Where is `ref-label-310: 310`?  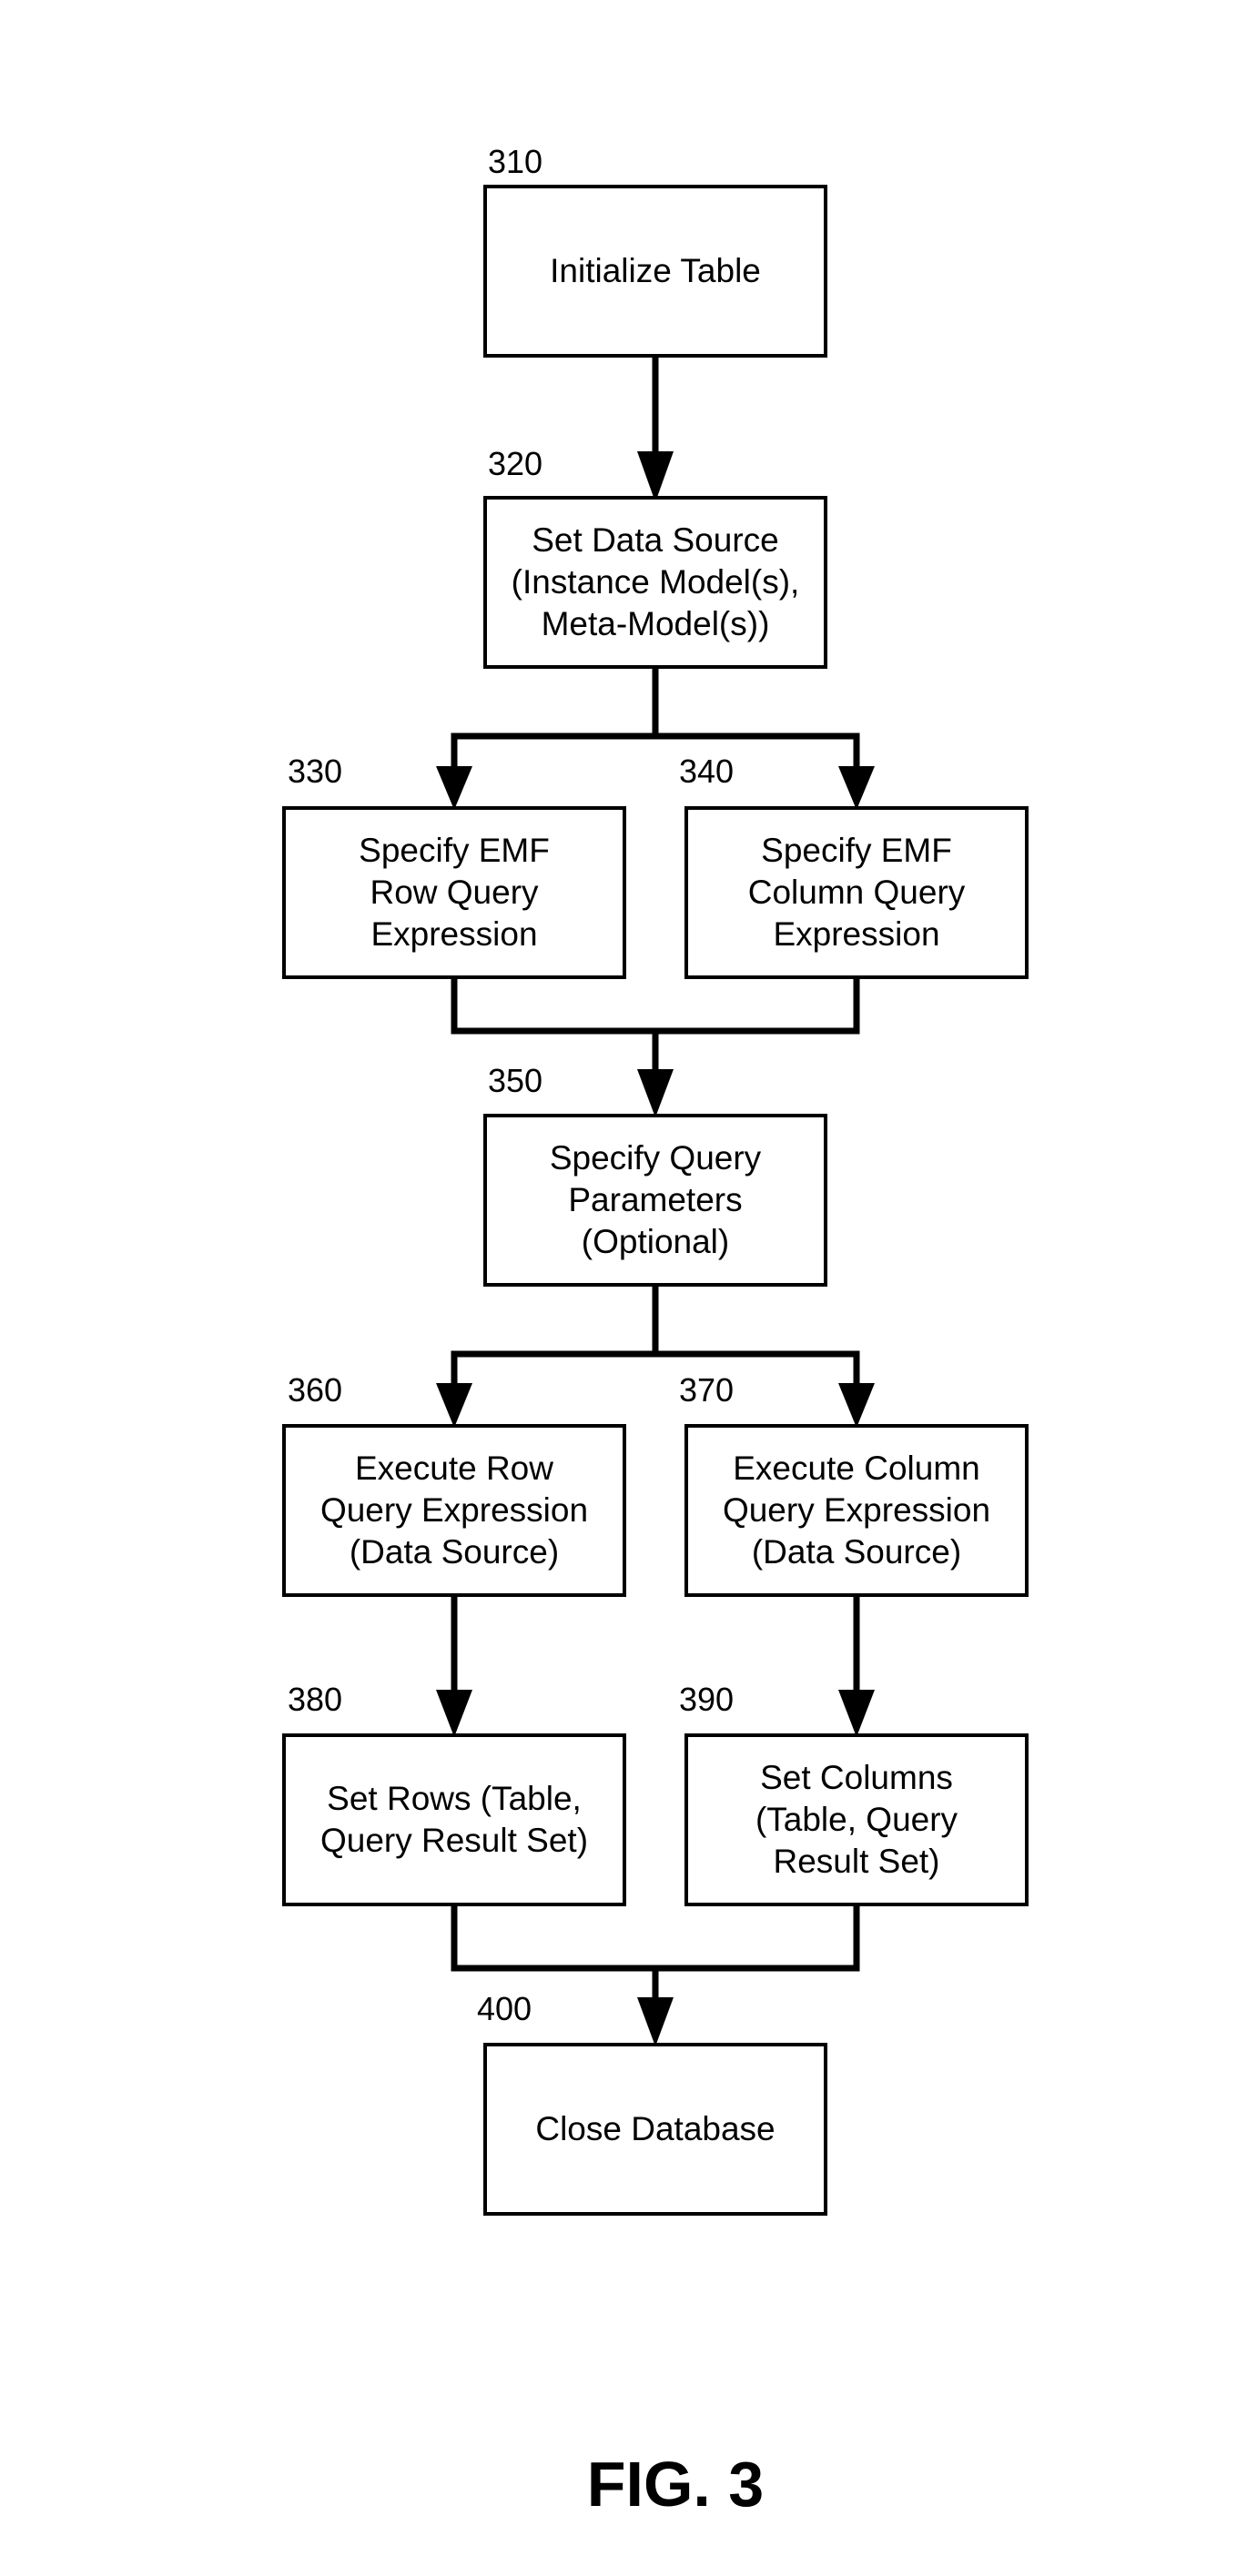
ref-label-310: 310 is located at coordinates (515, 161).